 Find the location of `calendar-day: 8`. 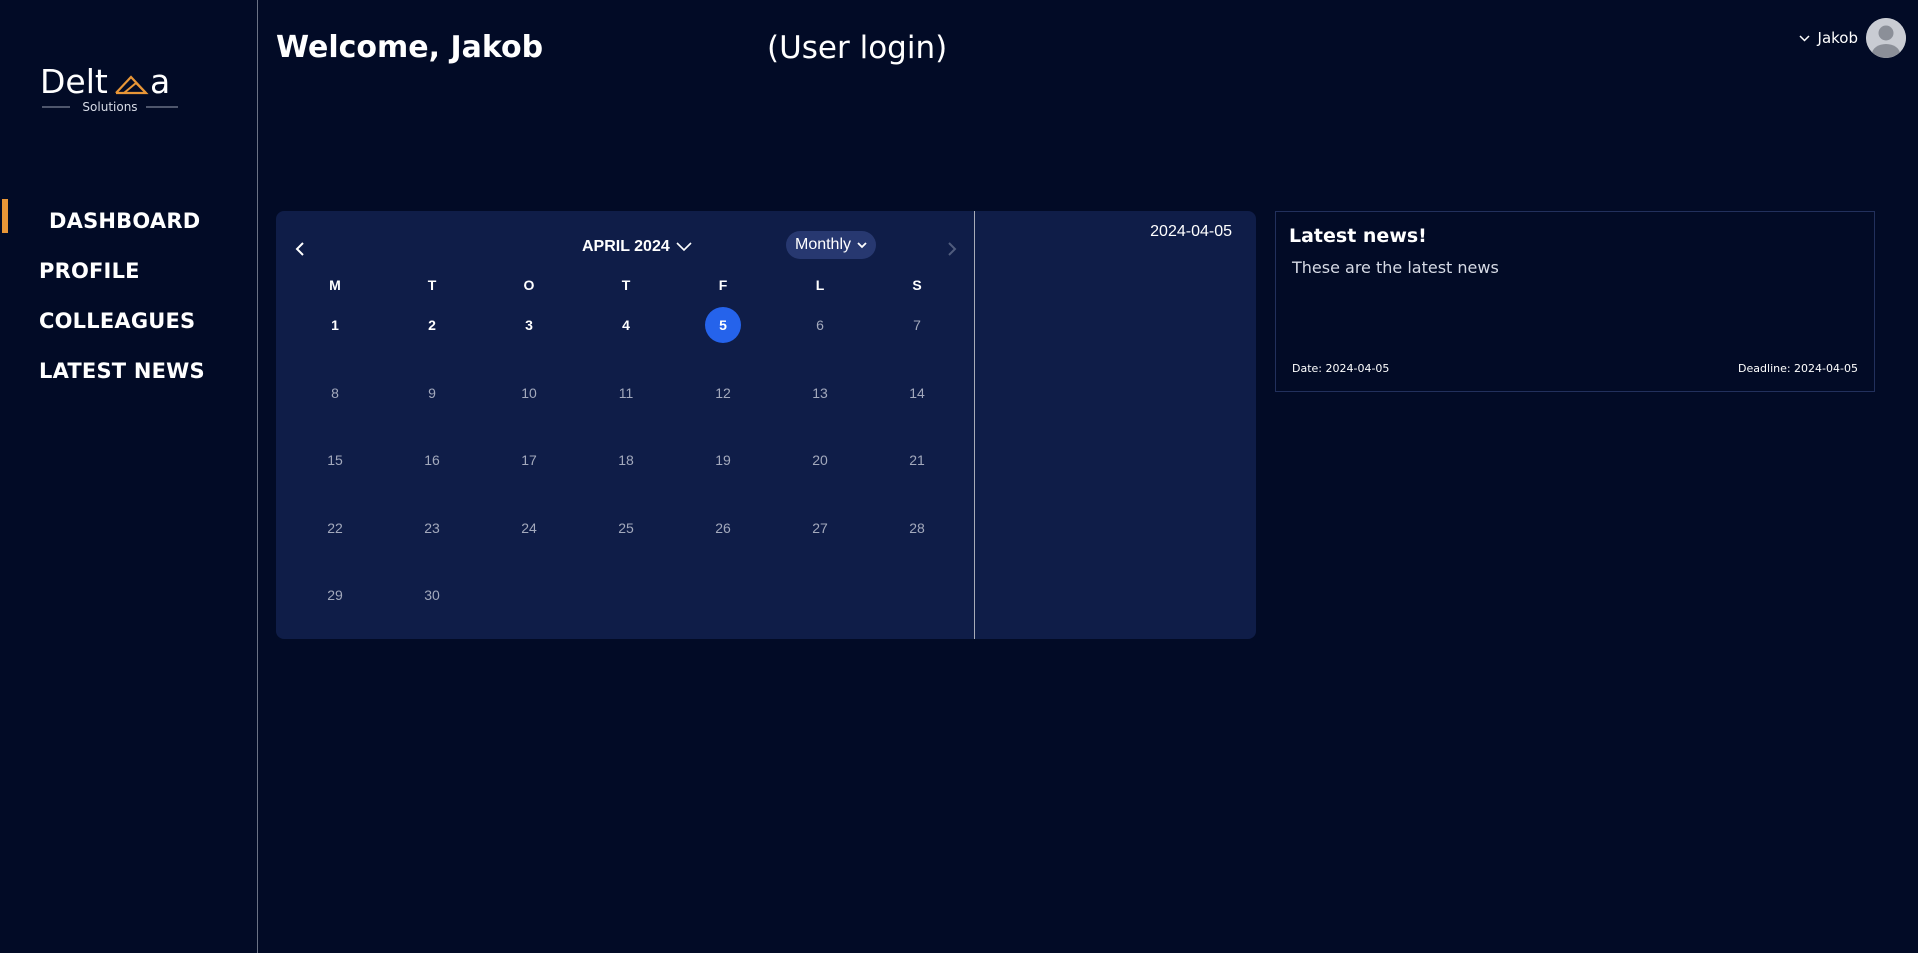

calendar-day: 8 is located at coordinates (335, 393).